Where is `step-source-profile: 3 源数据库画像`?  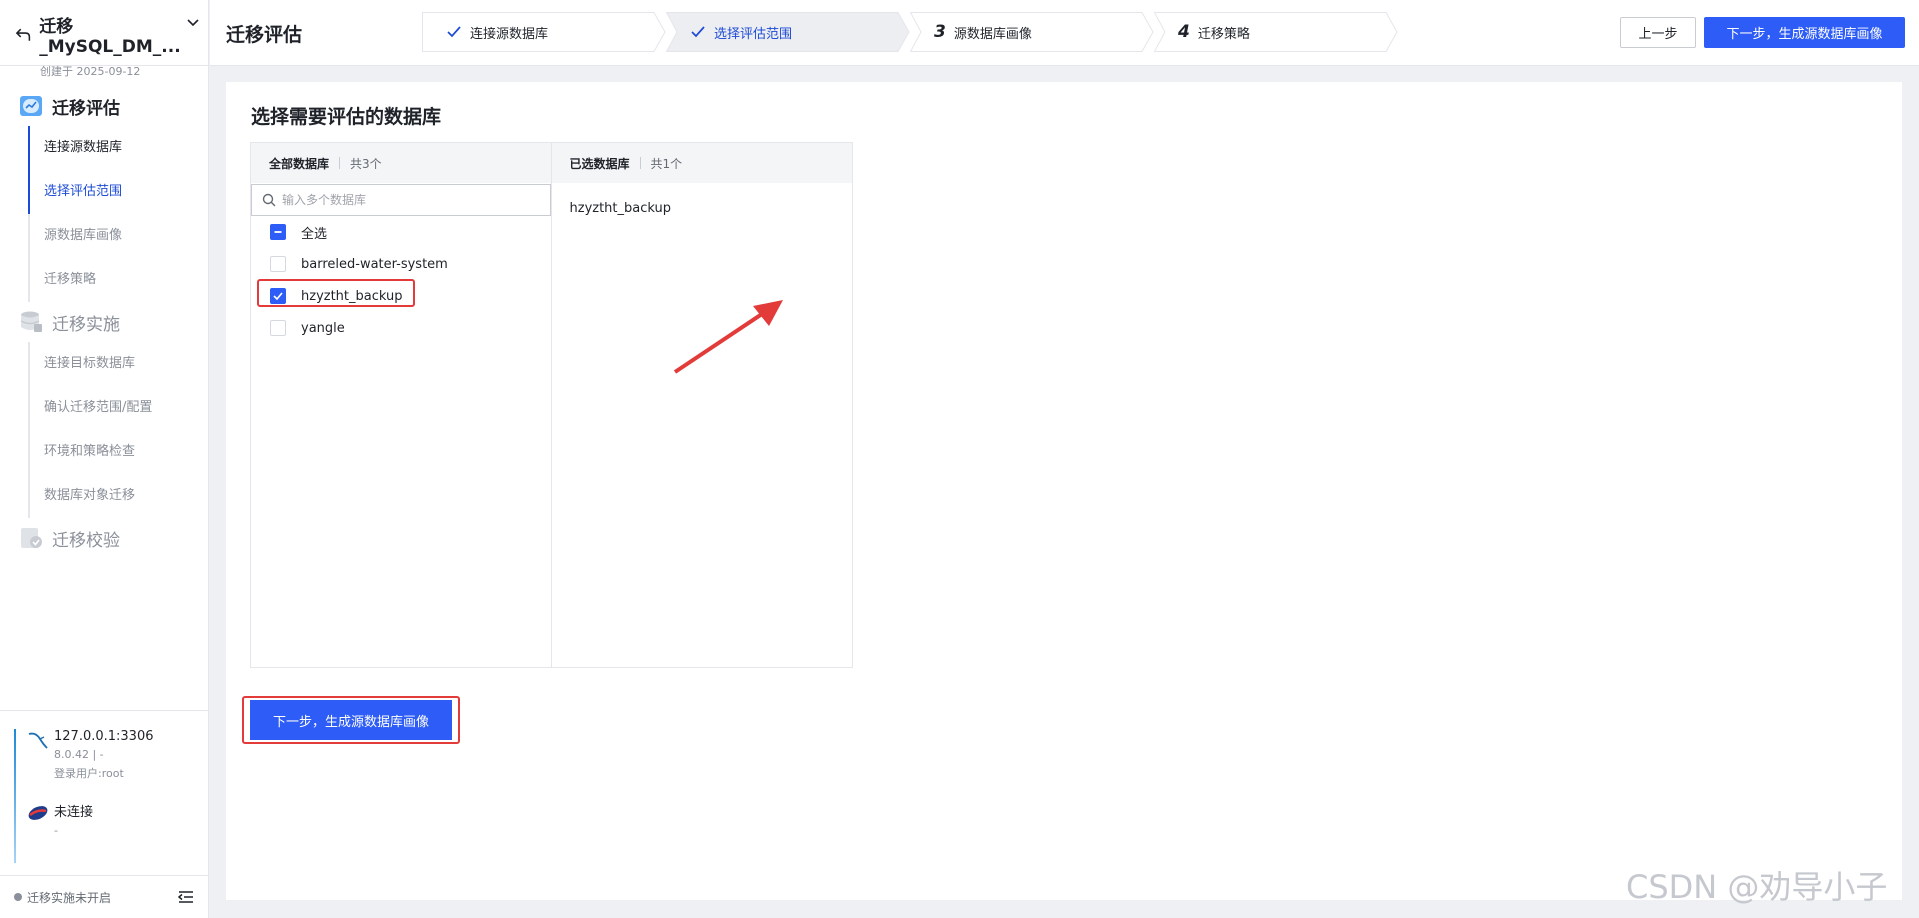 step-source-profile: 3 源数据库画像 is located at coordinates (1032, 32).